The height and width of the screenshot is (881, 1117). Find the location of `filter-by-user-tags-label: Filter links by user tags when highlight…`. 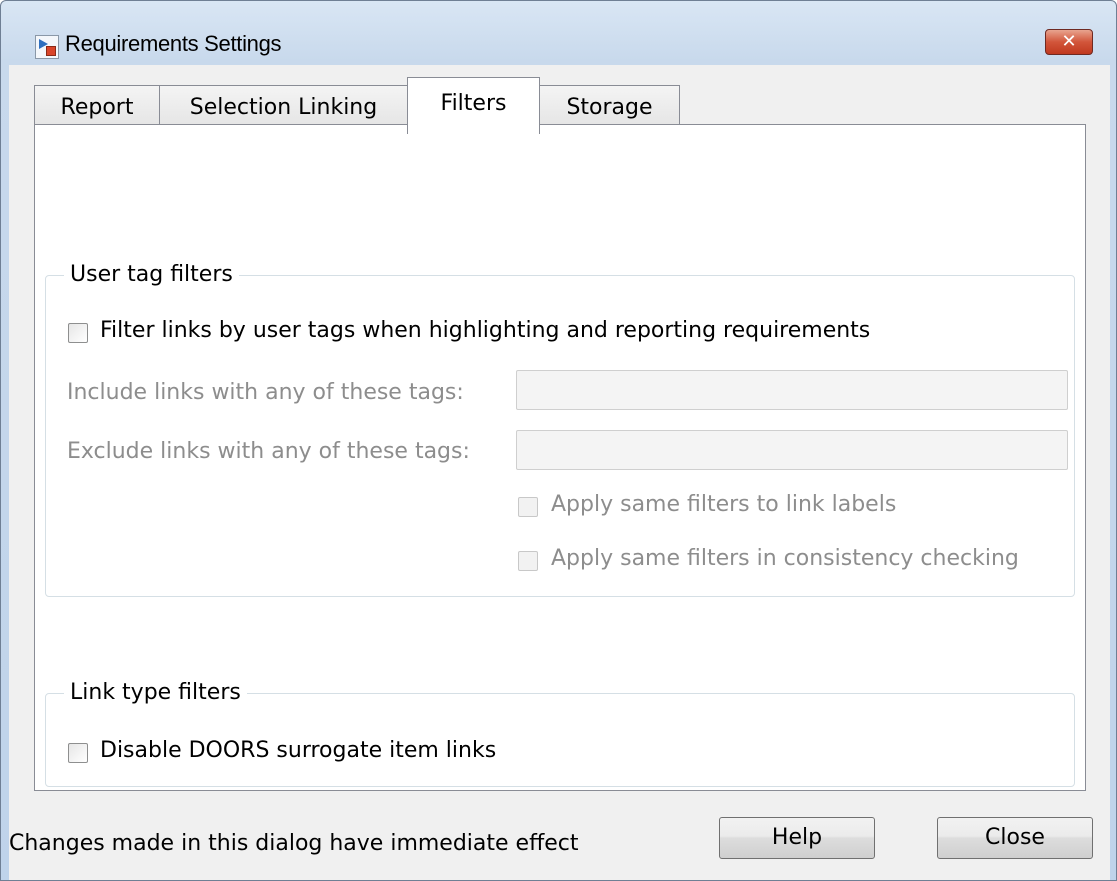

filter-by-user-tags-label: Filter links by user tags when highlight… is located at coordinates (485, 330).